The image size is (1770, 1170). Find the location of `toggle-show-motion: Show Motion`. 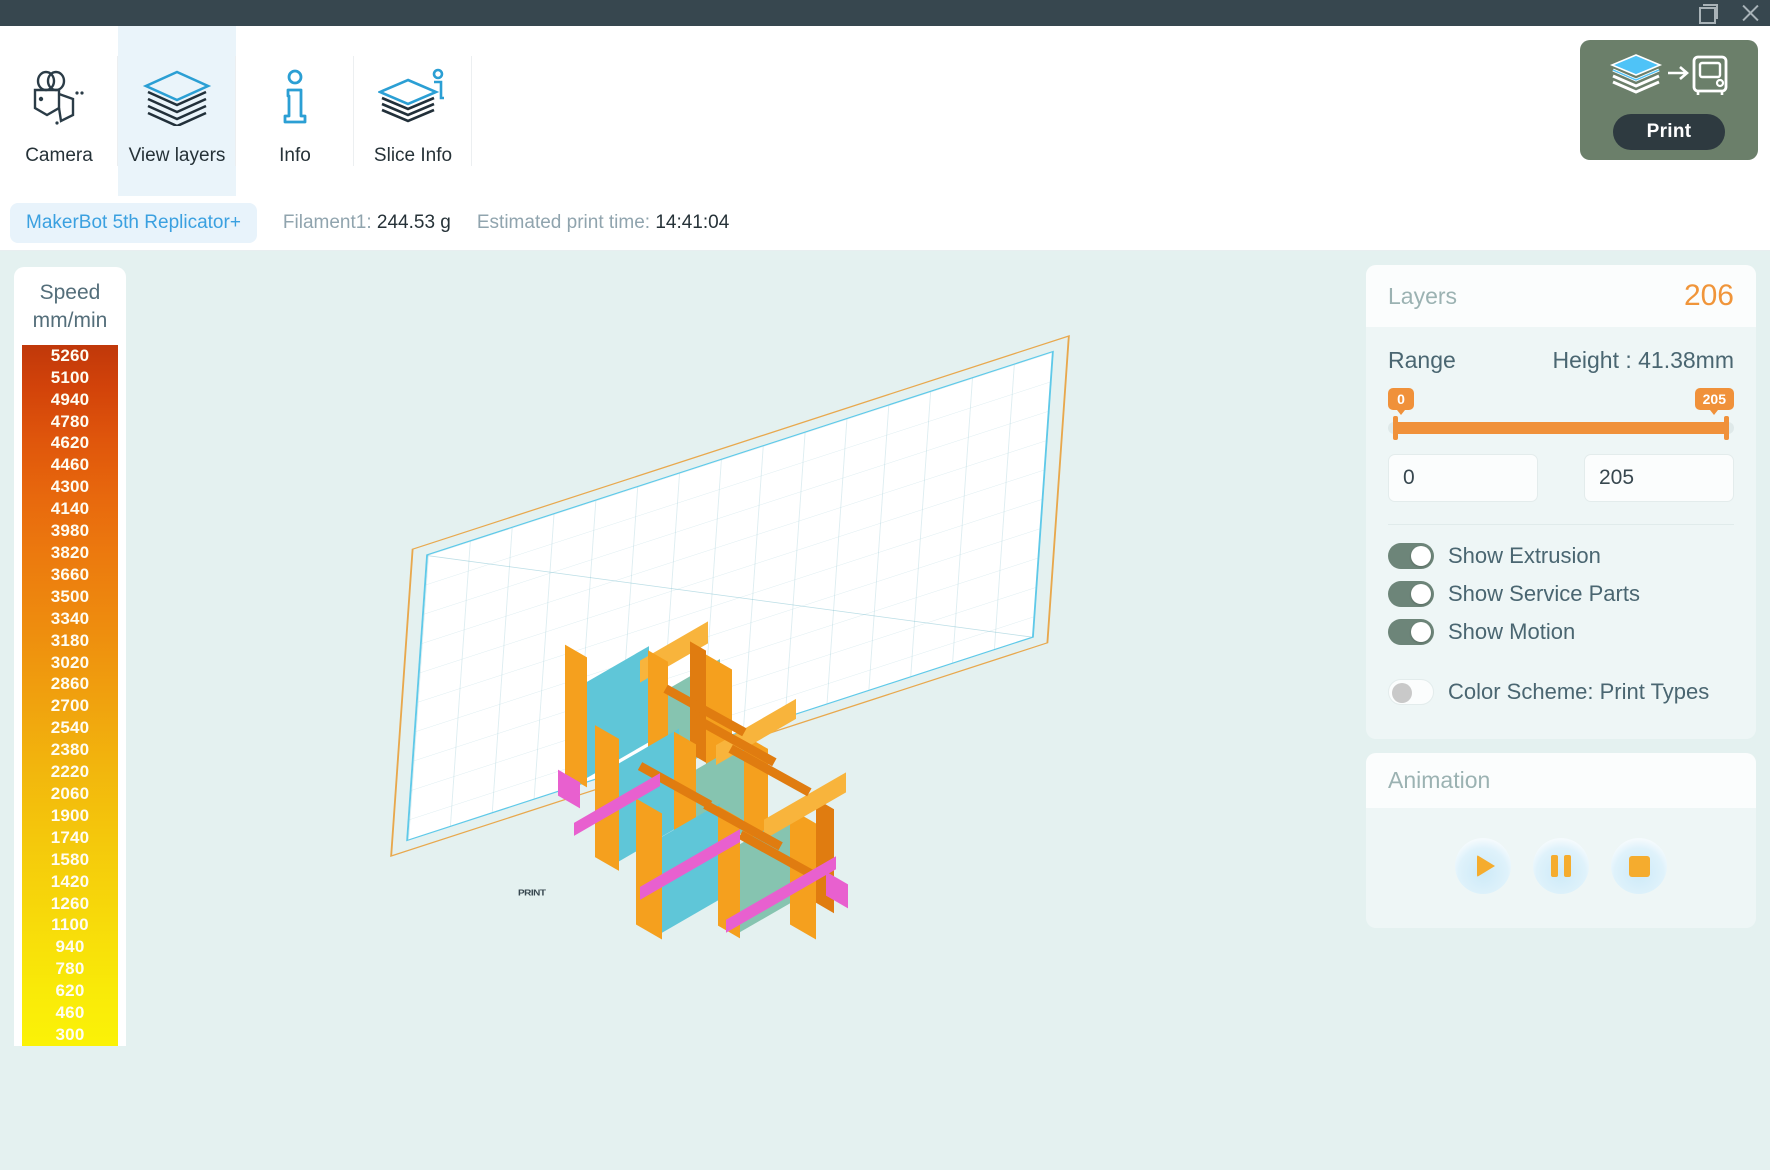

toggle-show-motion: Show Motion is located at coordinates (1561, 632).